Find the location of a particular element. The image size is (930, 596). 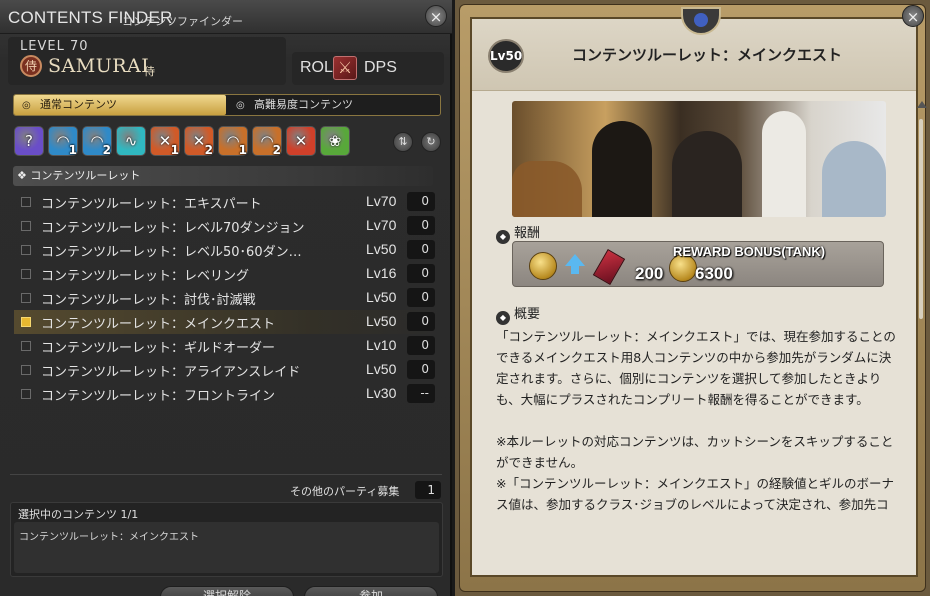

duty-name: コンテンツルーレット：レベル70ダンジョン is located at coordinates (173, 228).